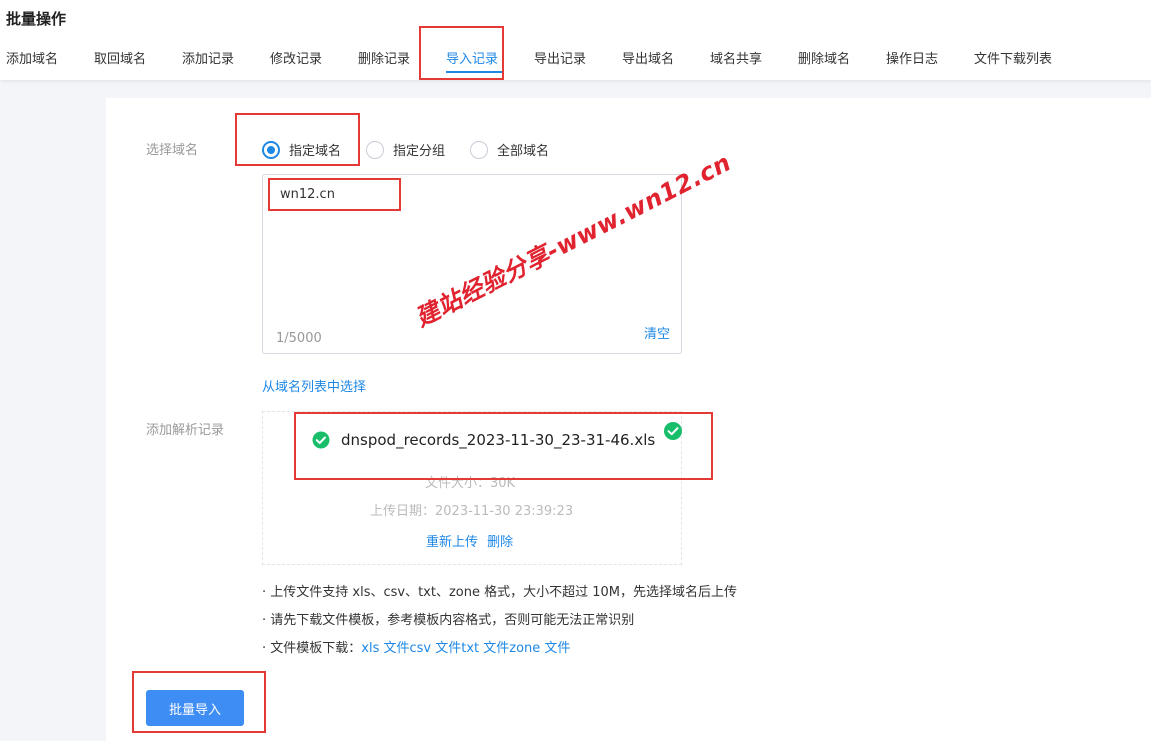 This screenshot has height=741, width=1151. I want to click on template-xls-link: xls 文件, so click(385, 648).